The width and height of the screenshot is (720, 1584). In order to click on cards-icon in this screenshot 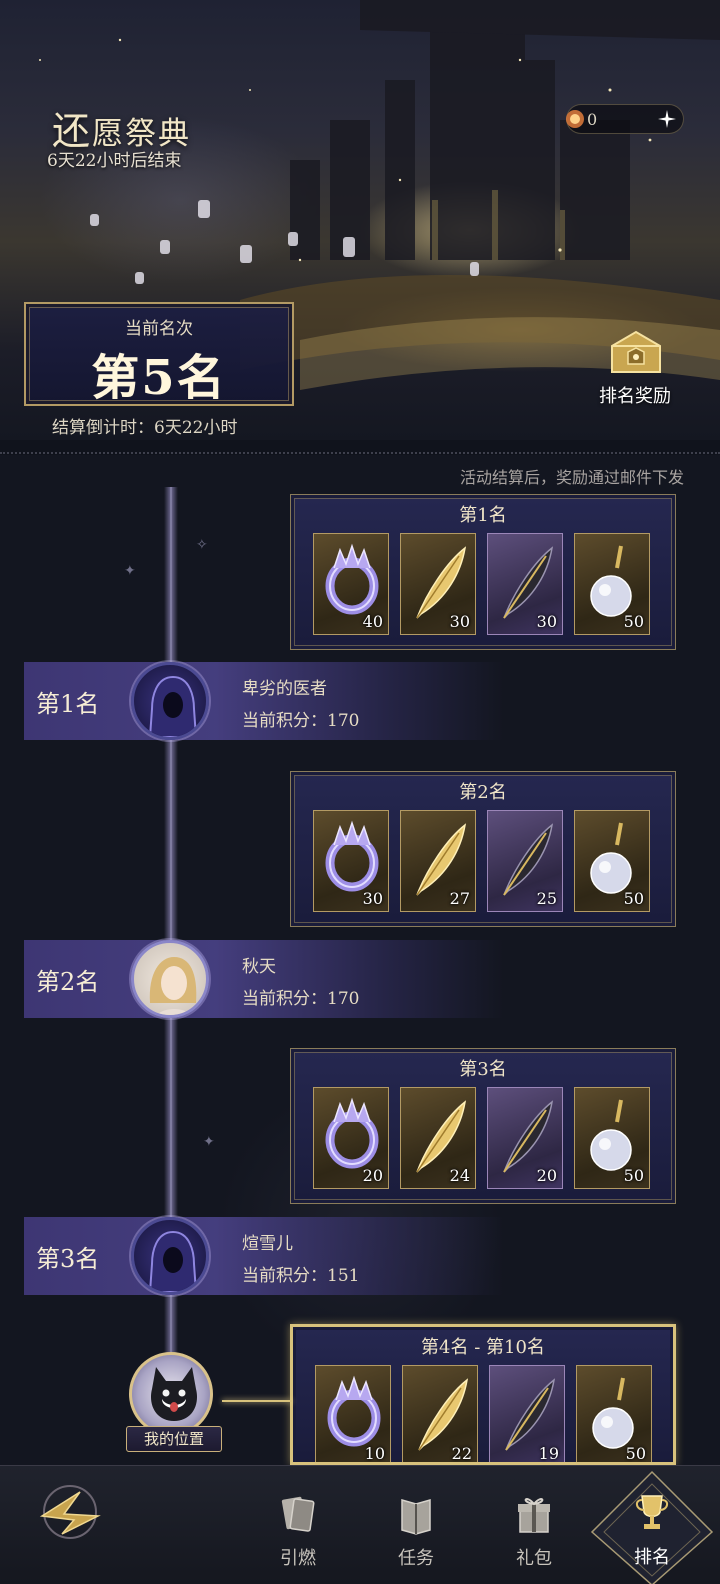, I will do `click(298, 1514)`.